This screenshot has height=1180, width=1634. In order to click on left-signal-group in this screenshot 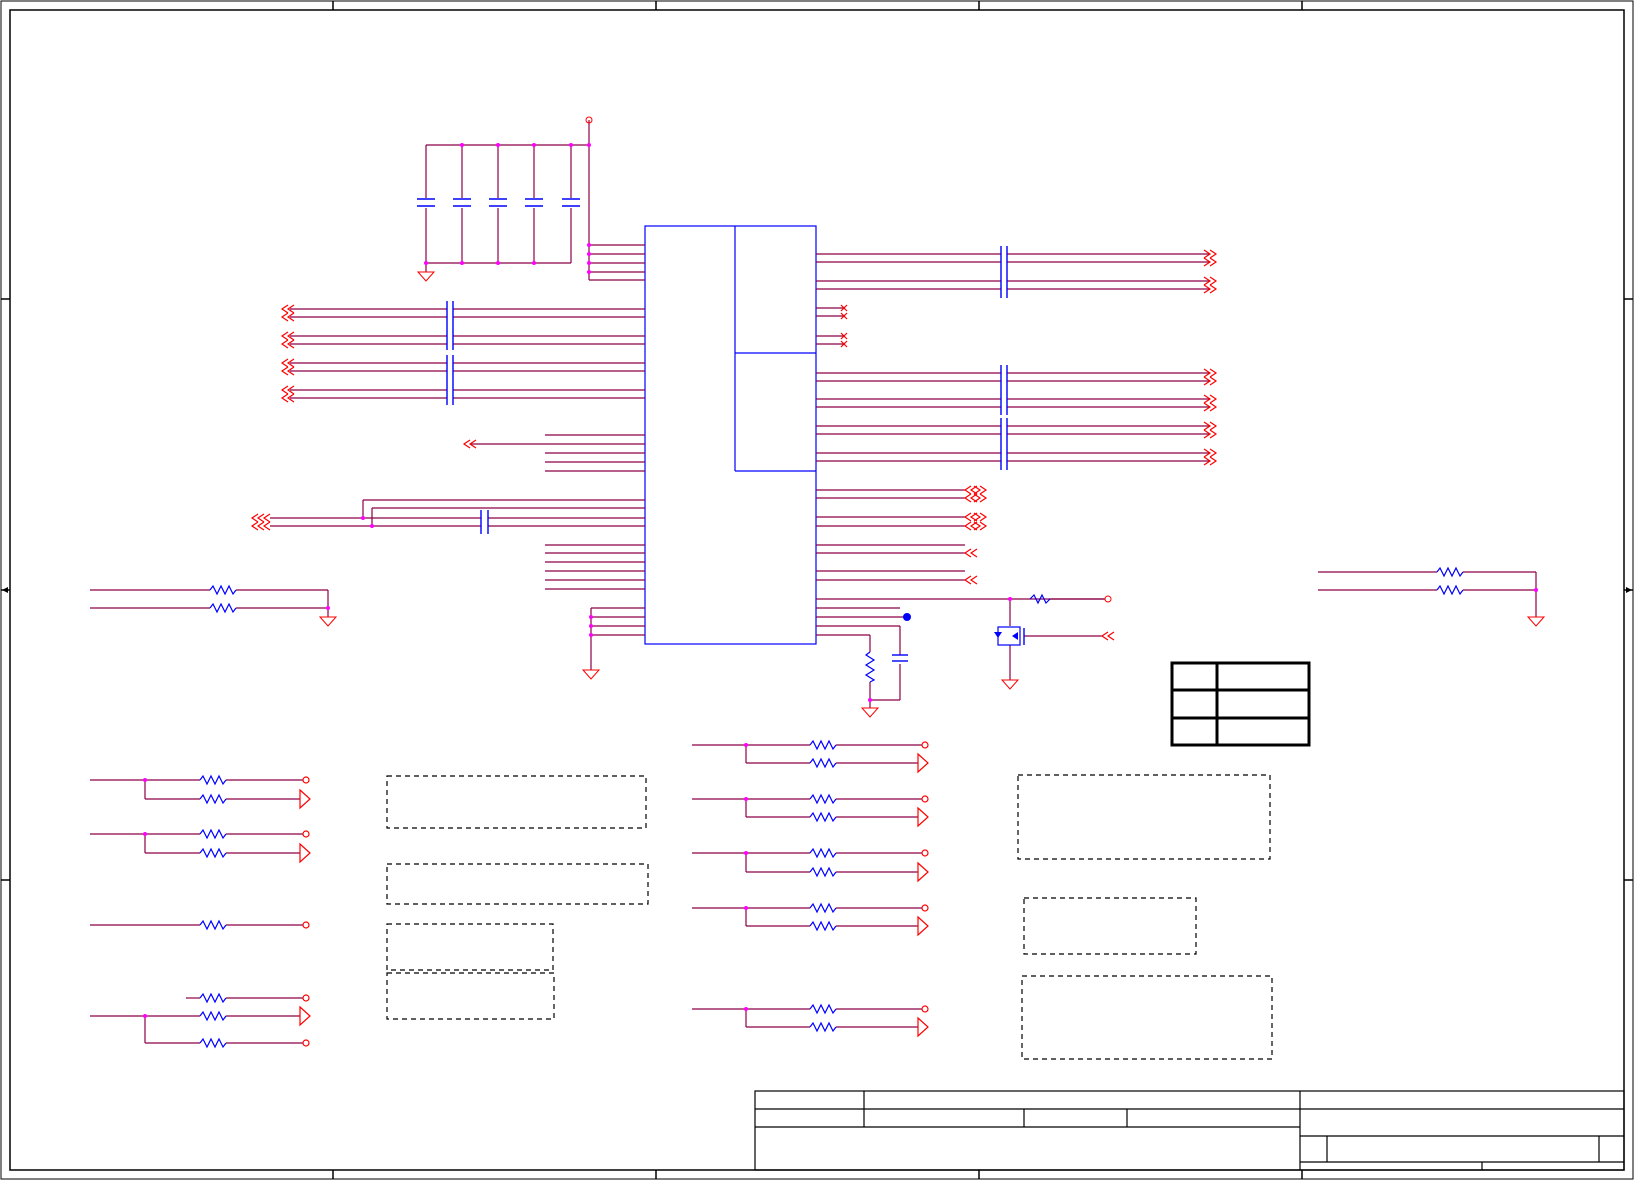, I will do `click(457, 512)`.